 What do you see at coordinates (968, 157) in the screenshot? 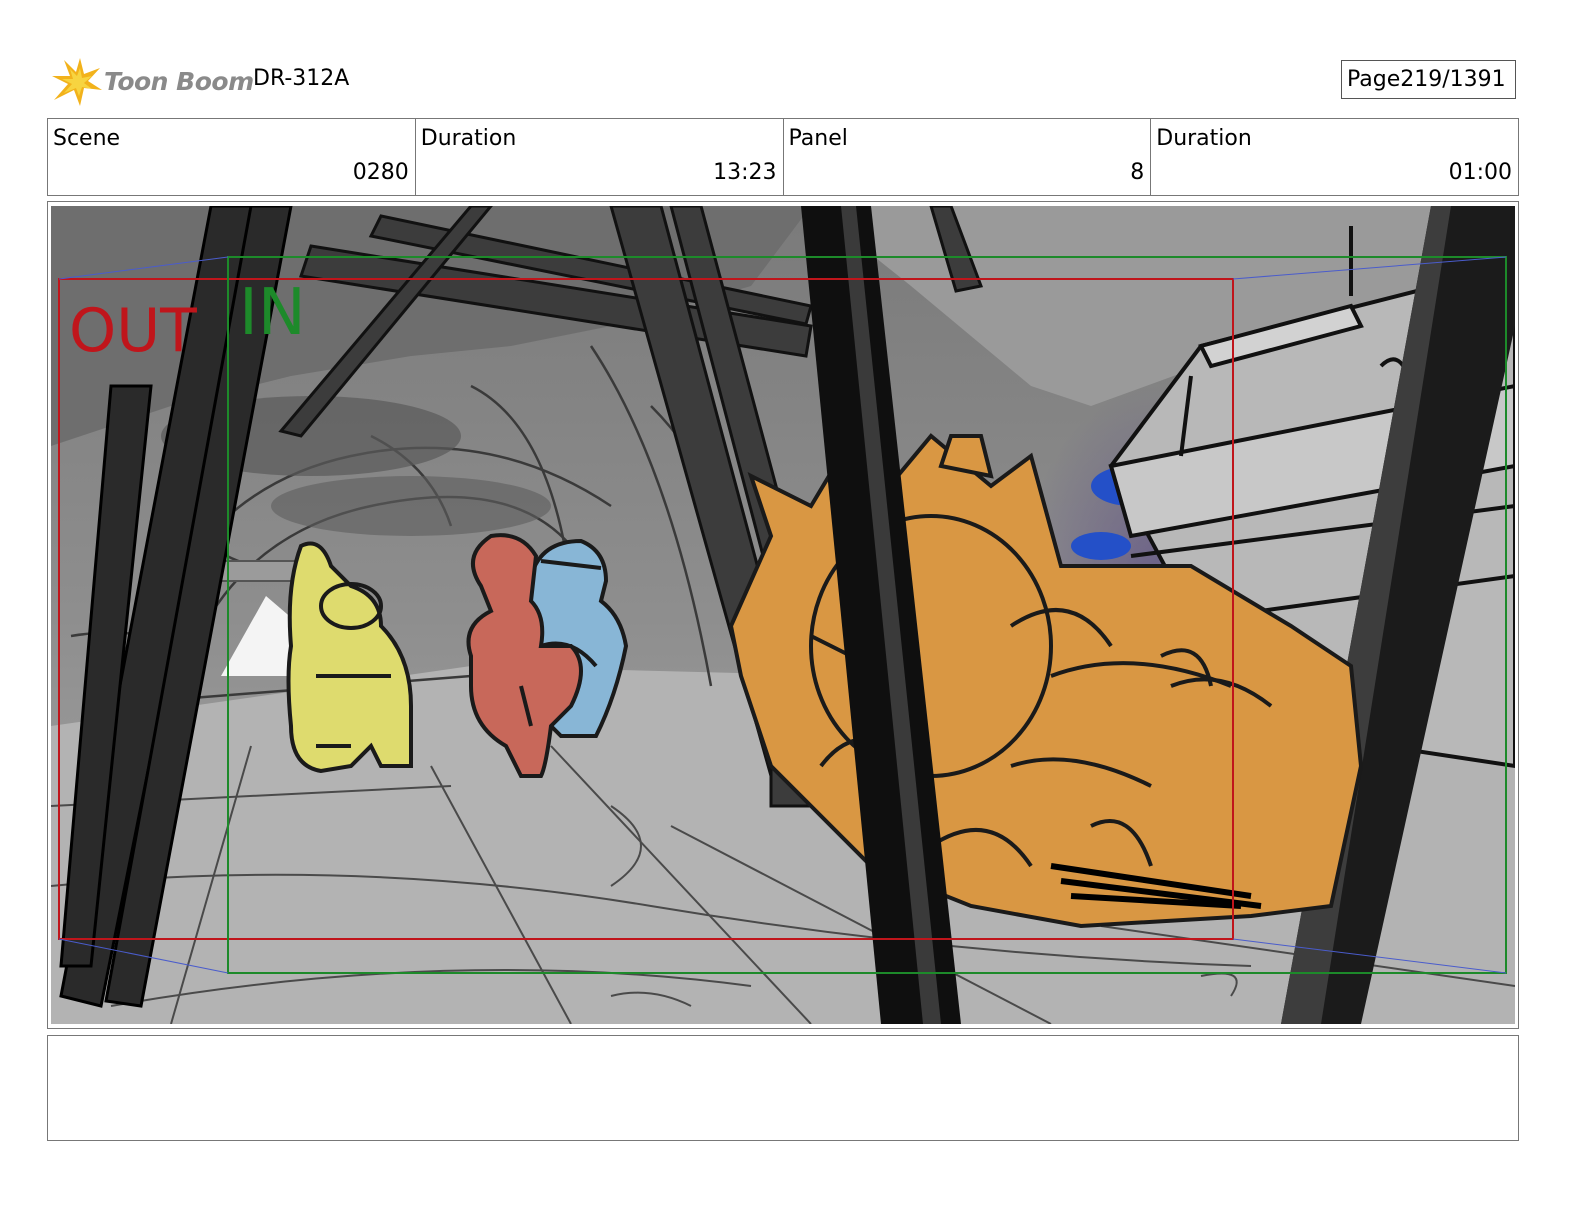
I see `panel-cell: Panel 8` at bounding box center [968, 157].